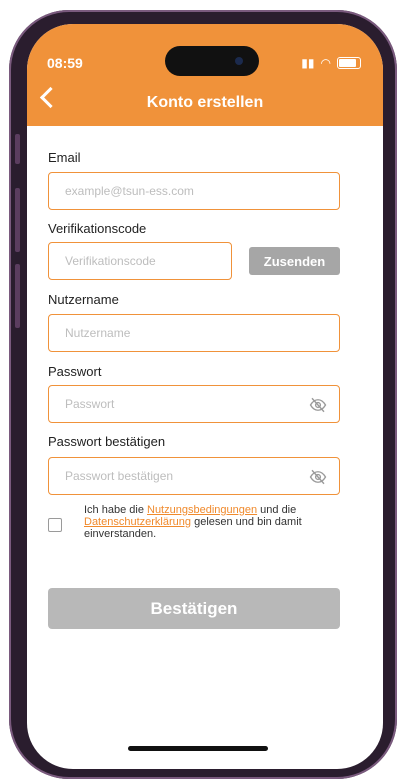 The width and height of the screenshot is (405, 781). I want to click on email-label: Email, so click(64, 157).